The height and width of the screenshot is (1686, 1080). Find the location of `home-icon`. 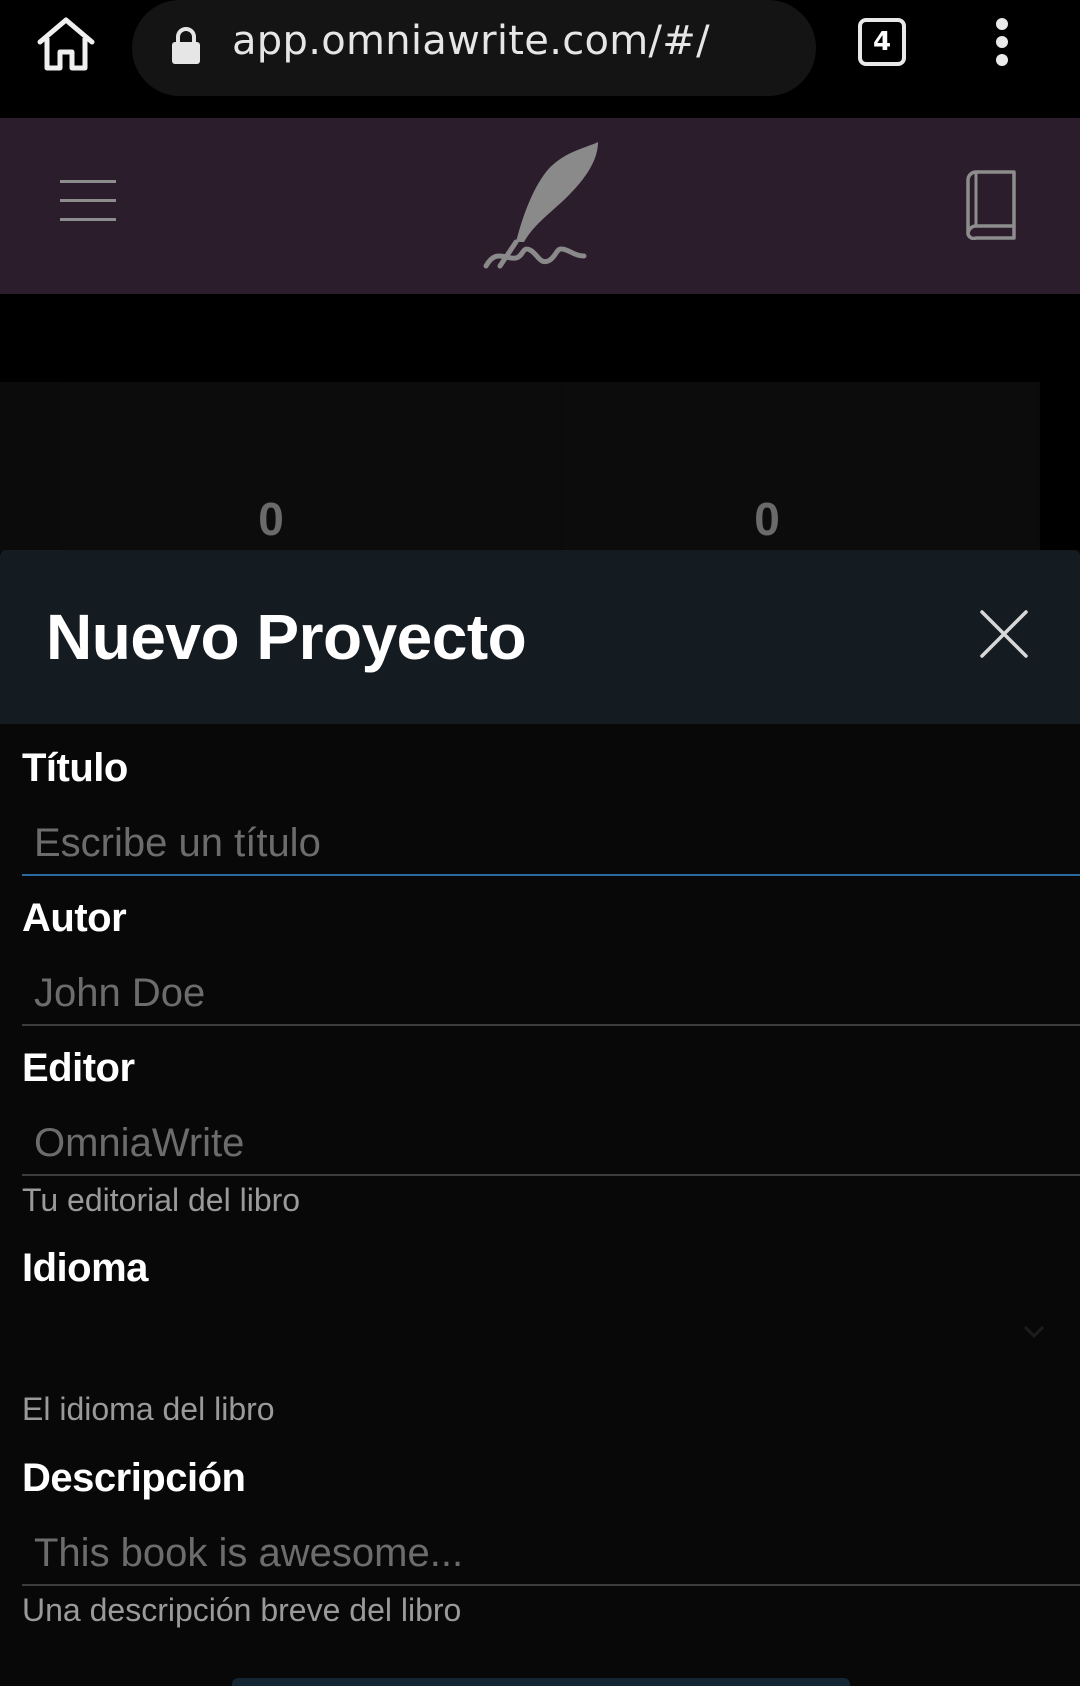

home-icon is located at coordinates (66, 44).